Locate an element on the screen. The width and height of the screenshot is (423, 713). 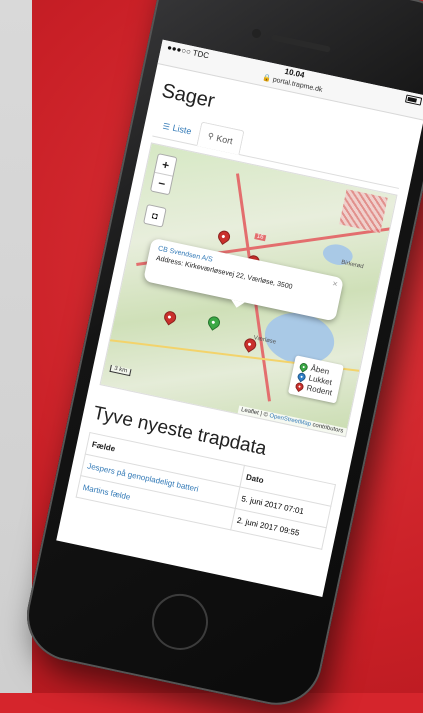
road-number-label: 16 is located at coordinates (260, 237).